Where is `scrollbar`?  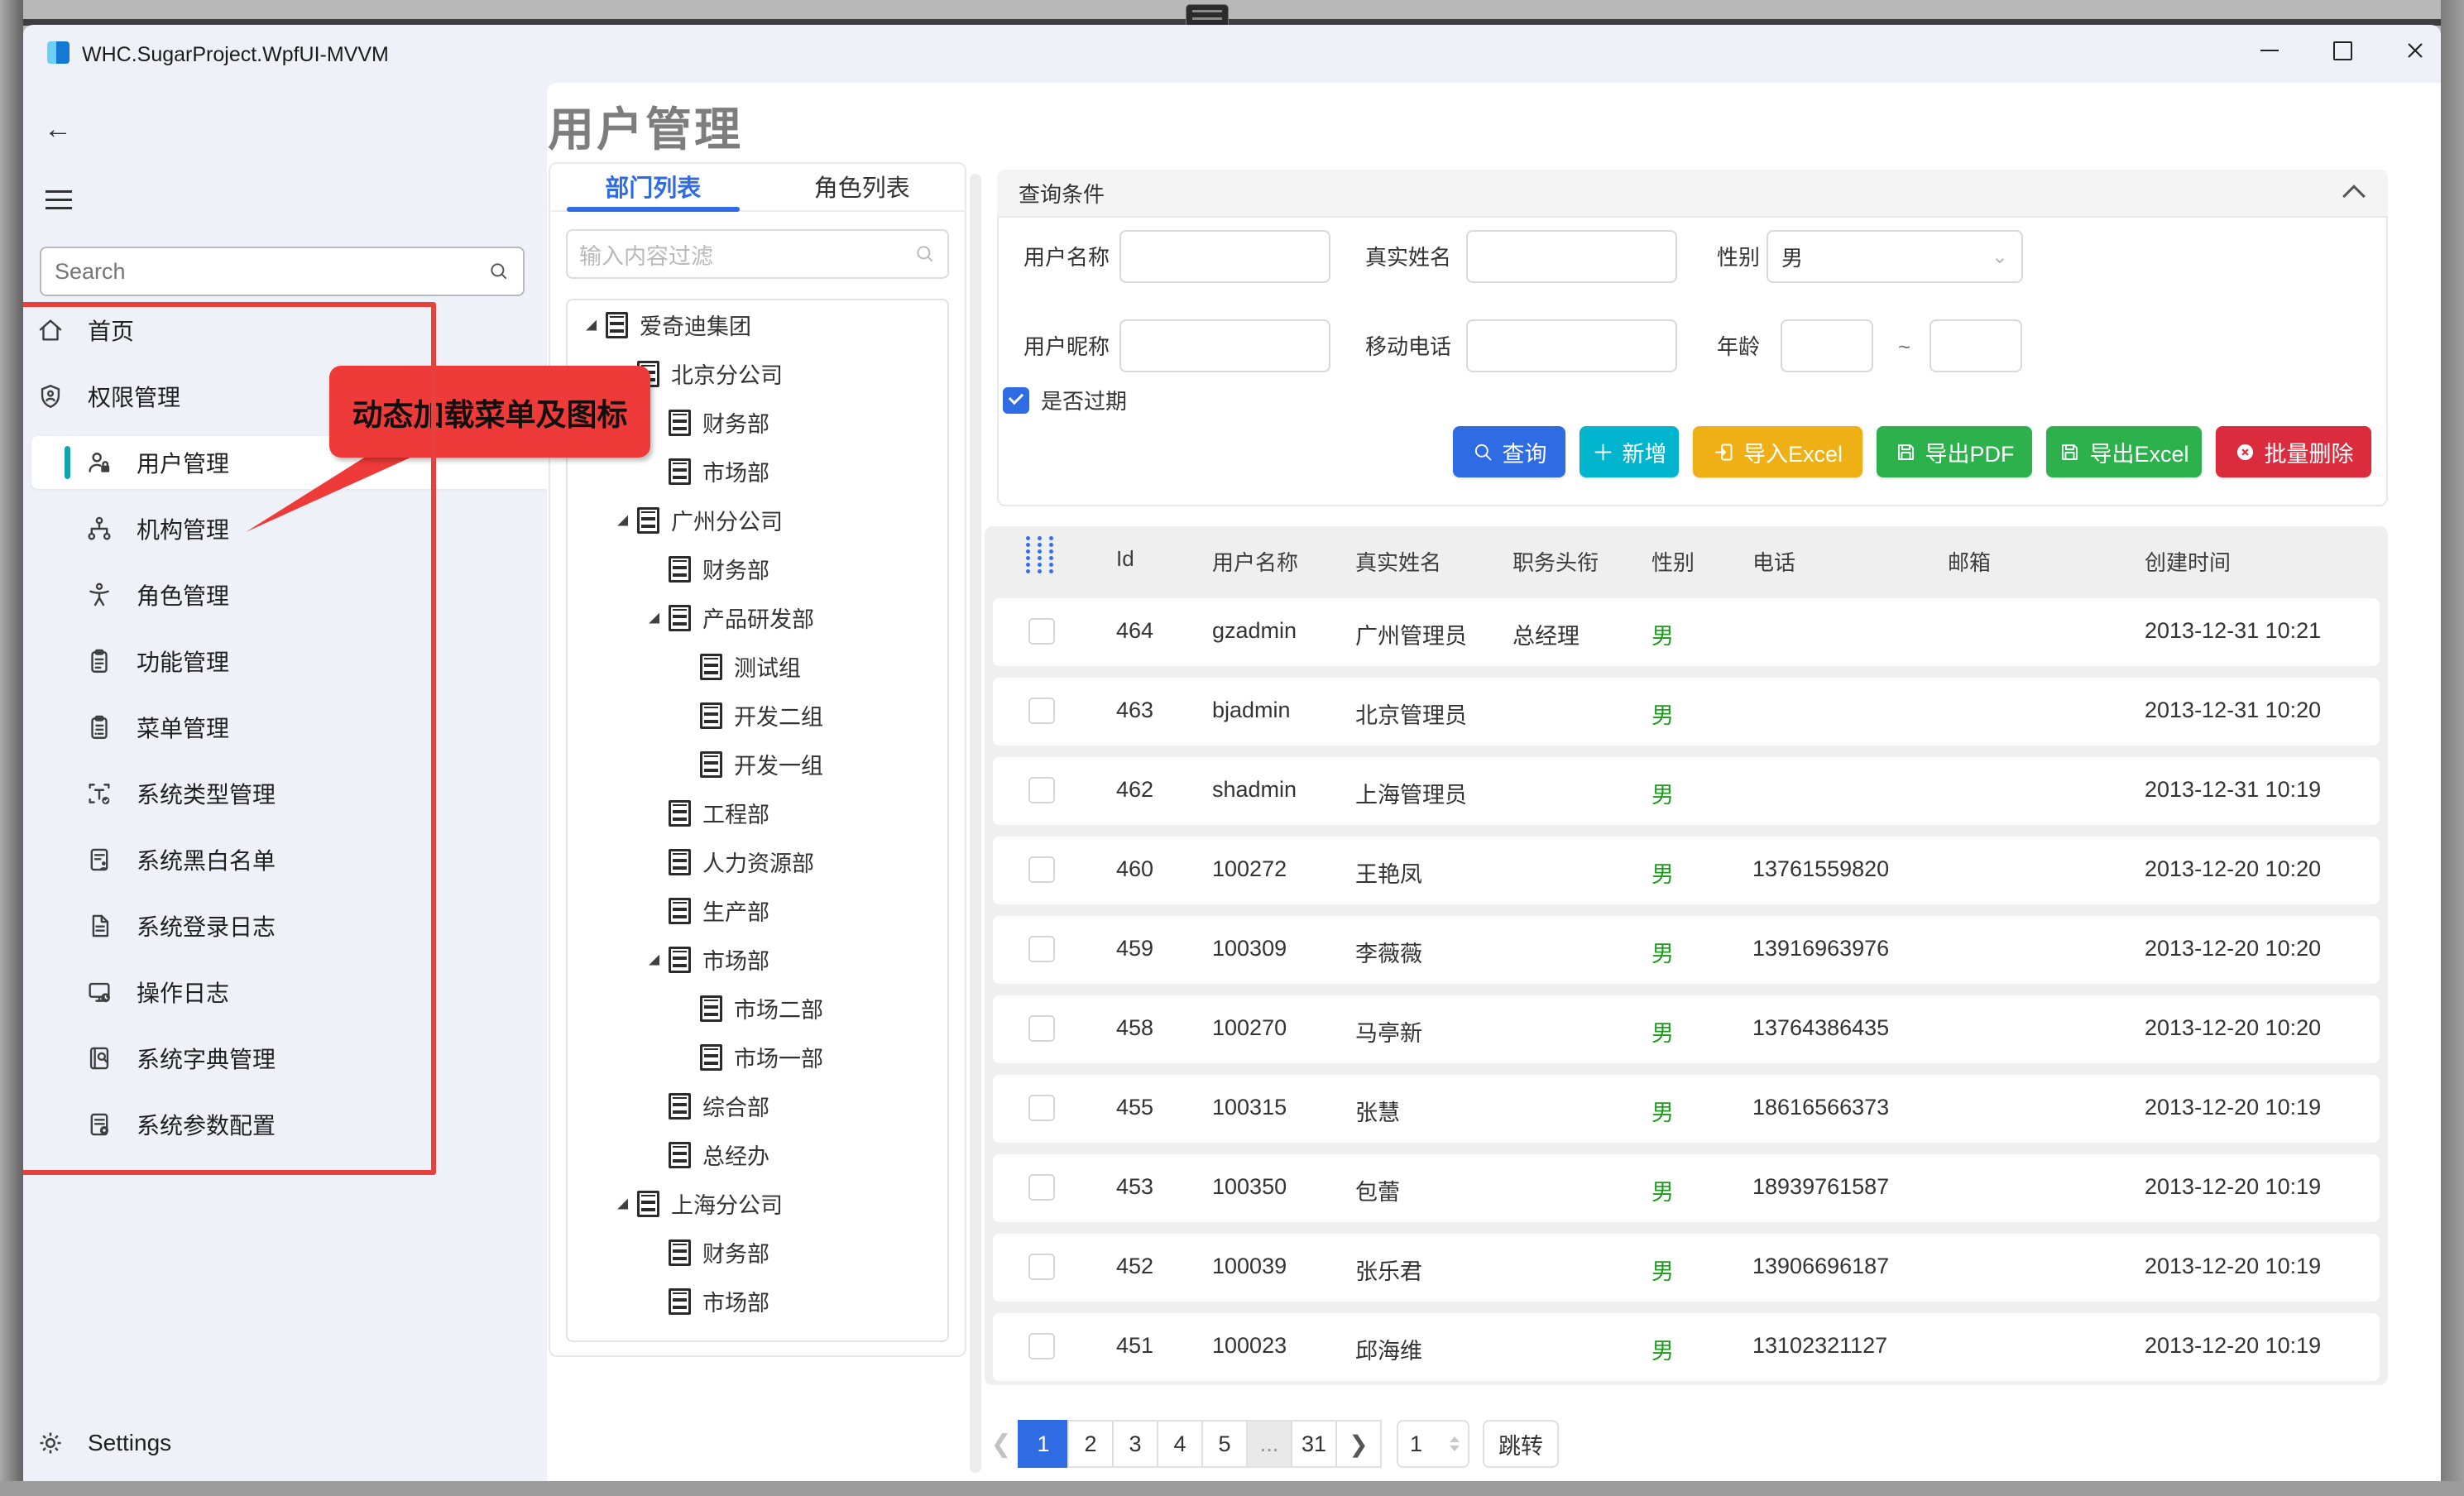 scrollbar is located at coordinates (976, 823).